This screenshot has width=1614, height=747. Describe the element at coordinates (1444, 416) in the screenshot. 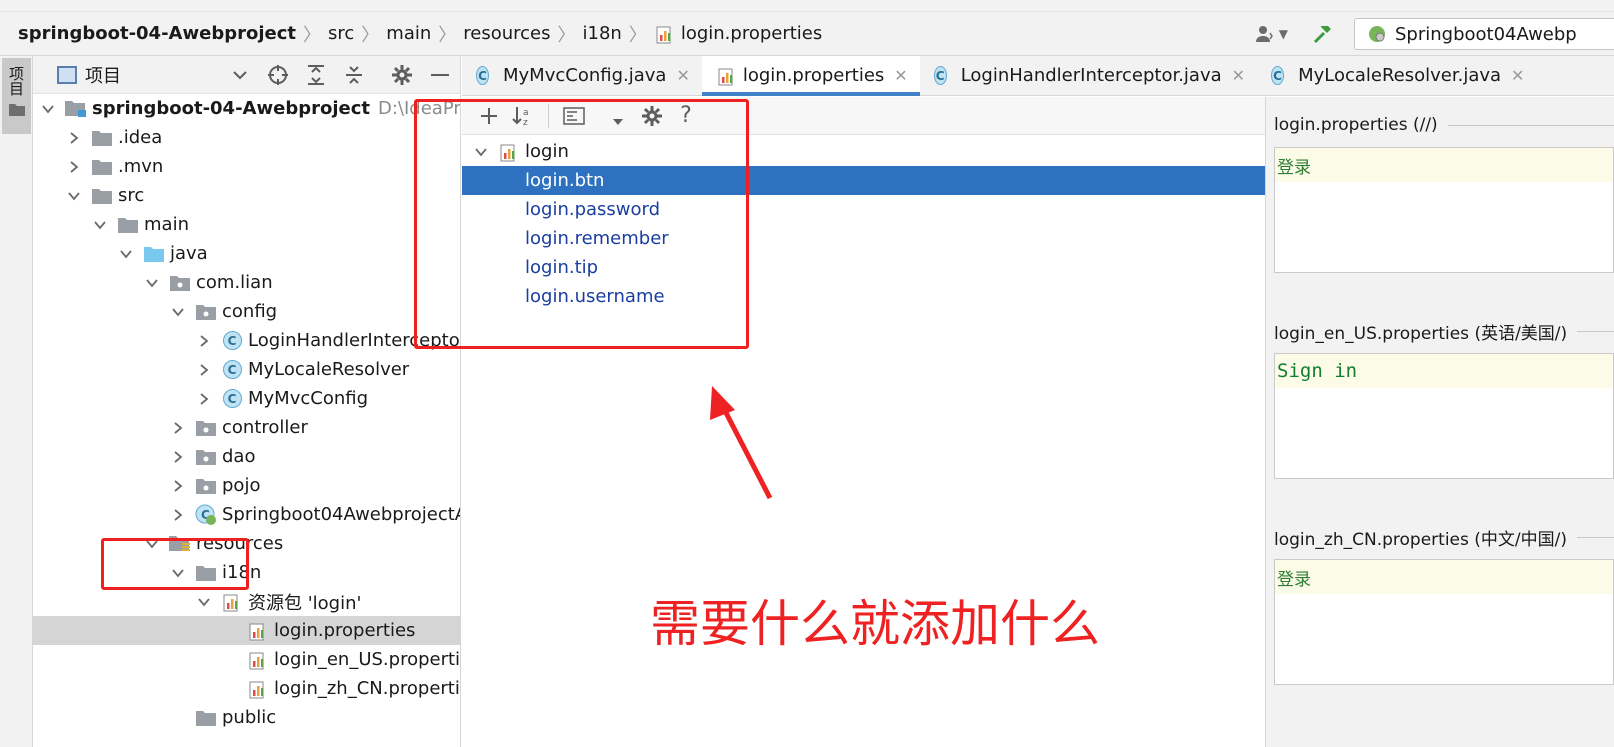

I see `property-value-editor: Sign in` at that location.